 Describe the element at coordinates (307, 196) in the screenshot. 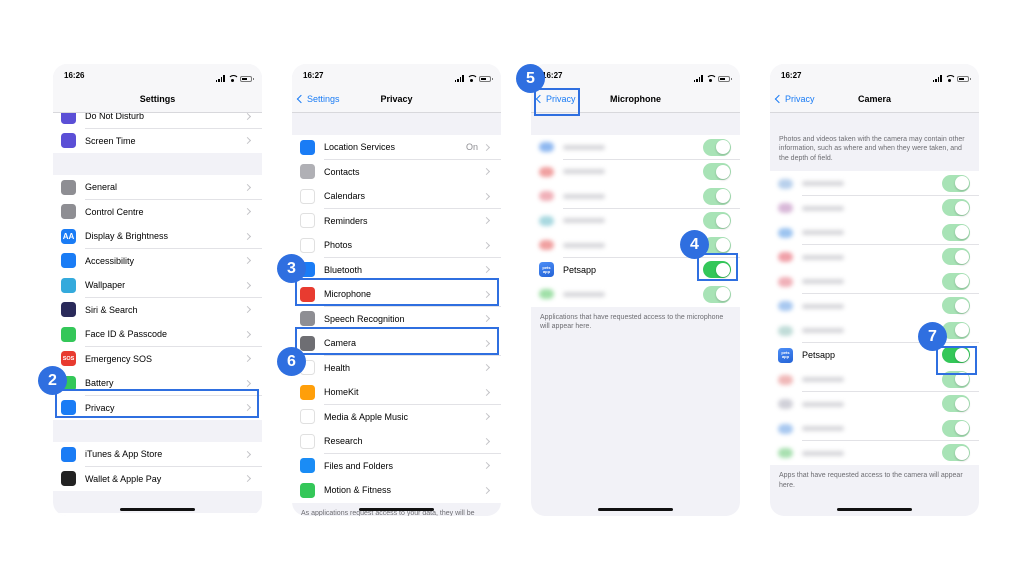

I see `calendar-icon` at that location.